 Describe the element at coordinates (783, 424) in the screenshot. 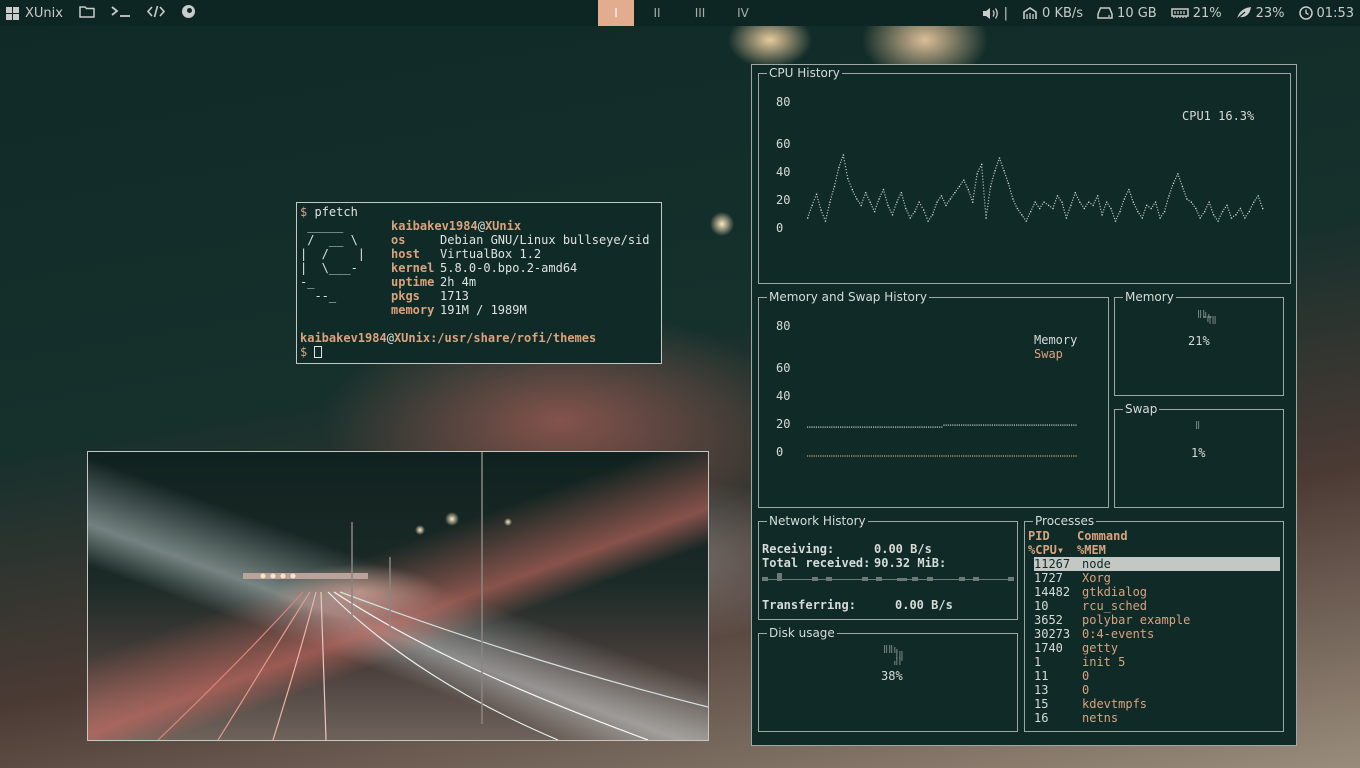

I see `y-tick-label: 20` at that location.